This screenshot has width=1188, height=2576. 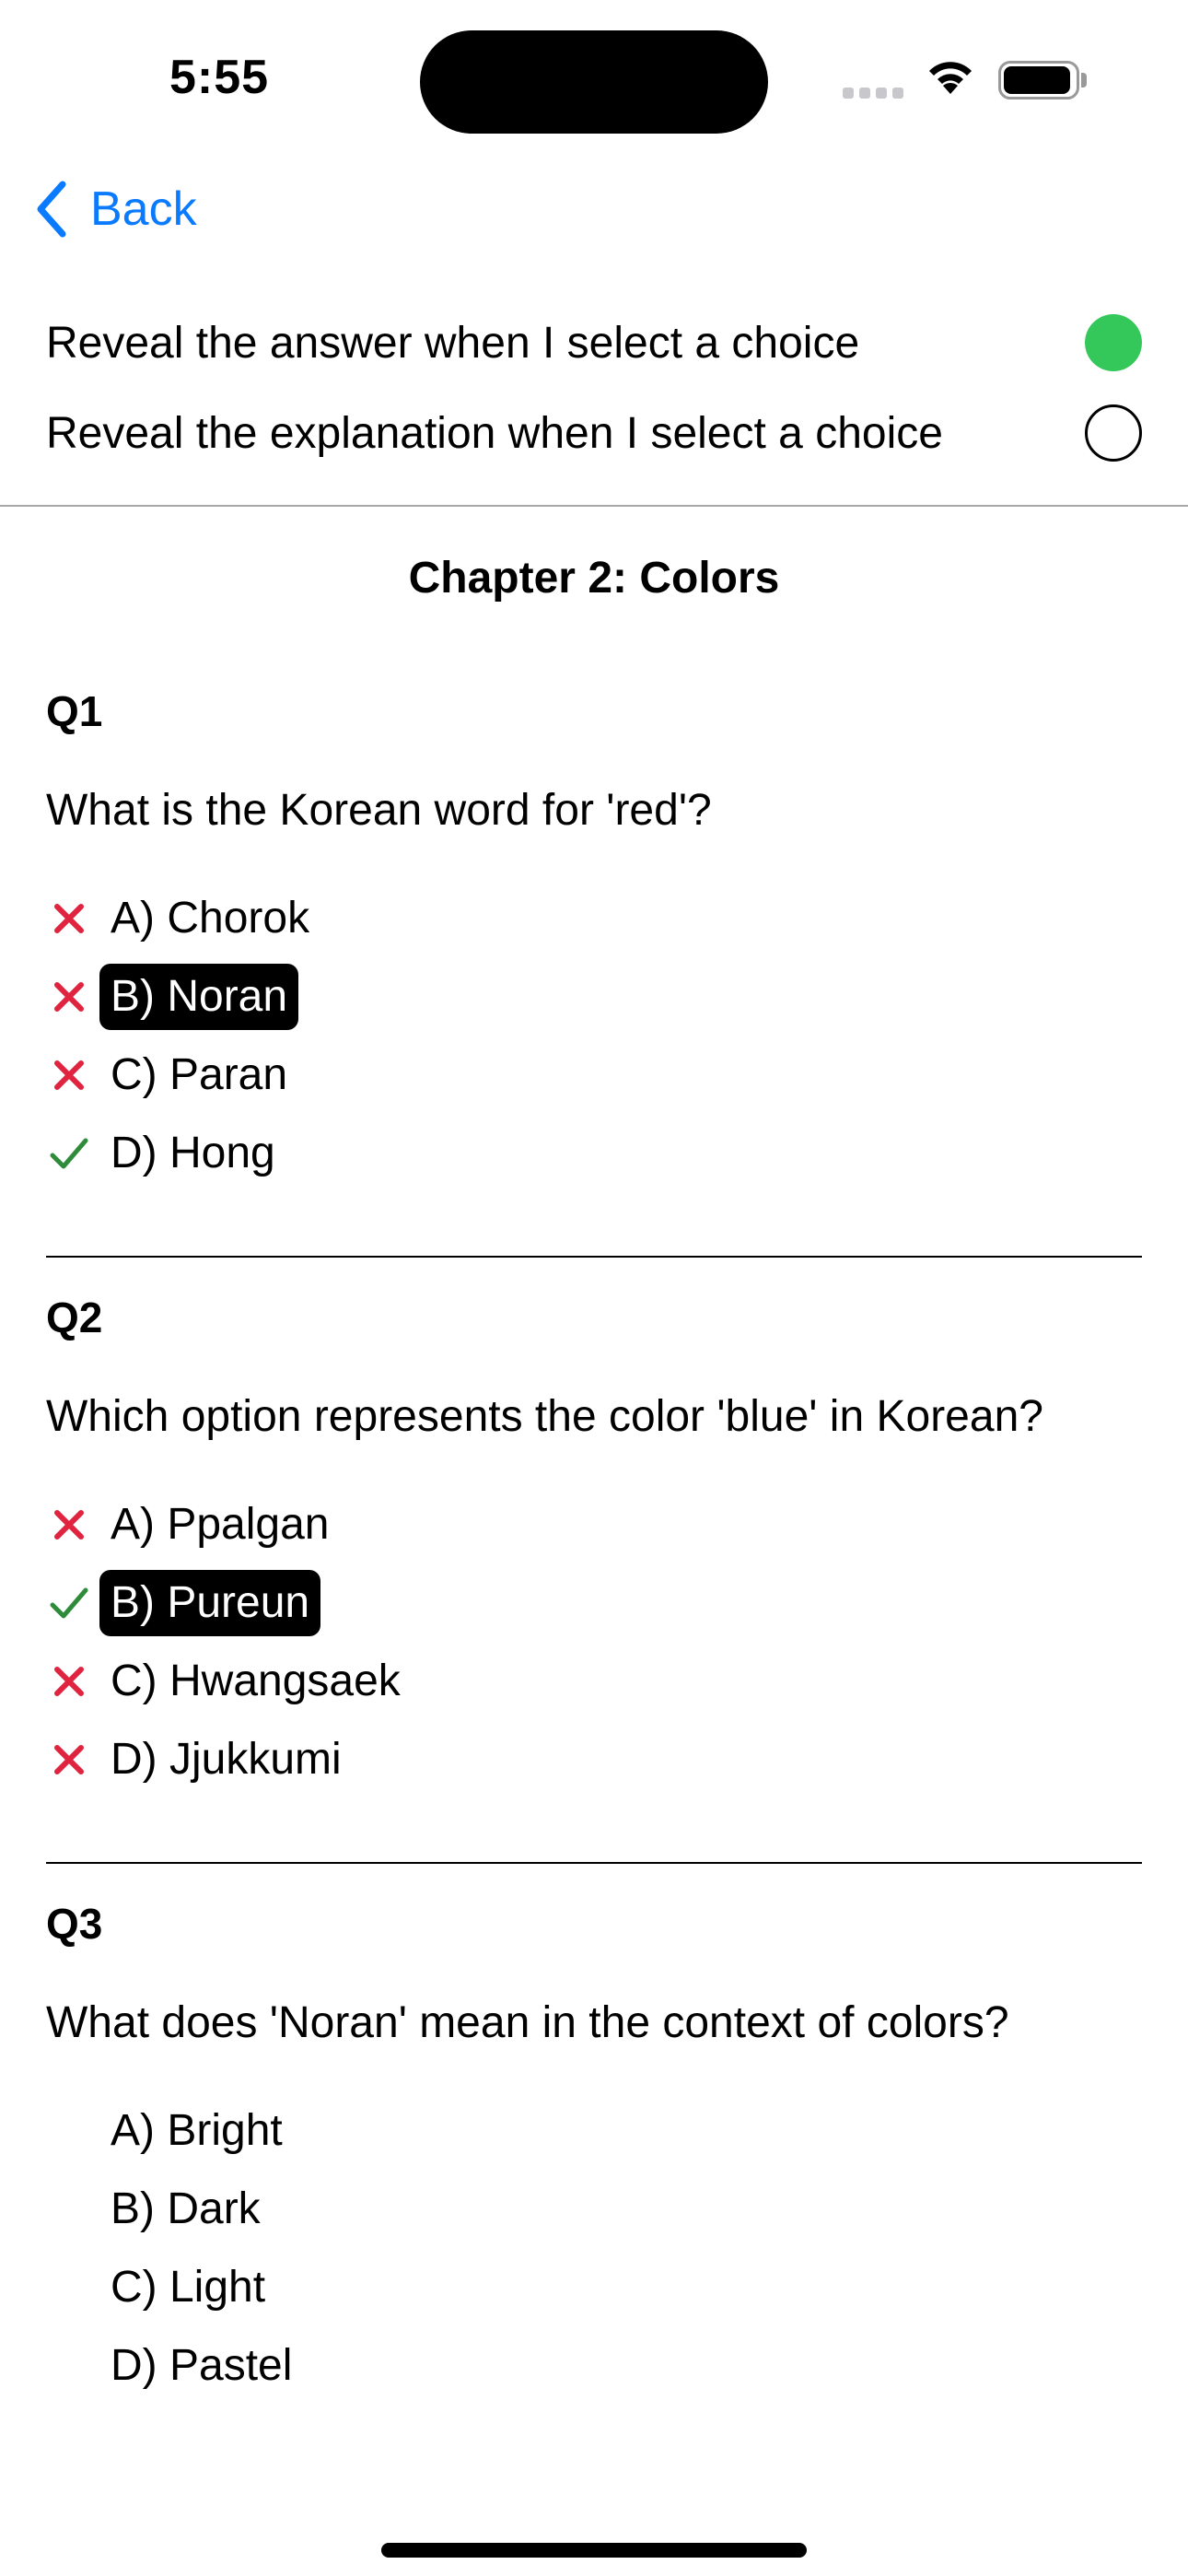 I want to click on reveal-explanation-toggle, so click(x=1113, y=433).